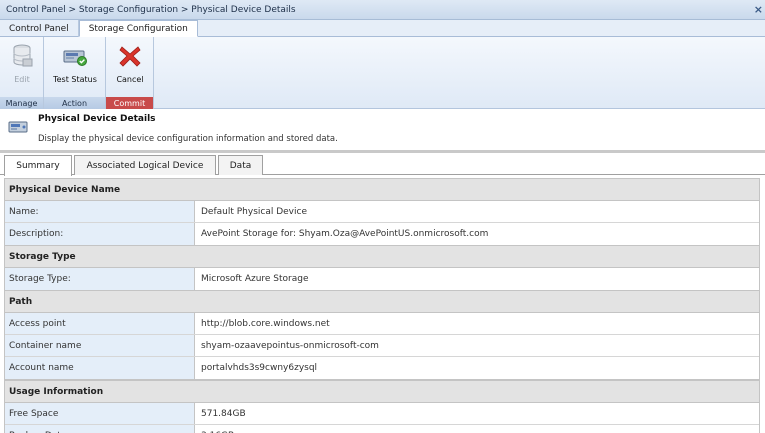  What do you see at coordinates (75, 67) in the screenshot?
I see `test-status-button: Test Status` at bounding box center [75, 67].